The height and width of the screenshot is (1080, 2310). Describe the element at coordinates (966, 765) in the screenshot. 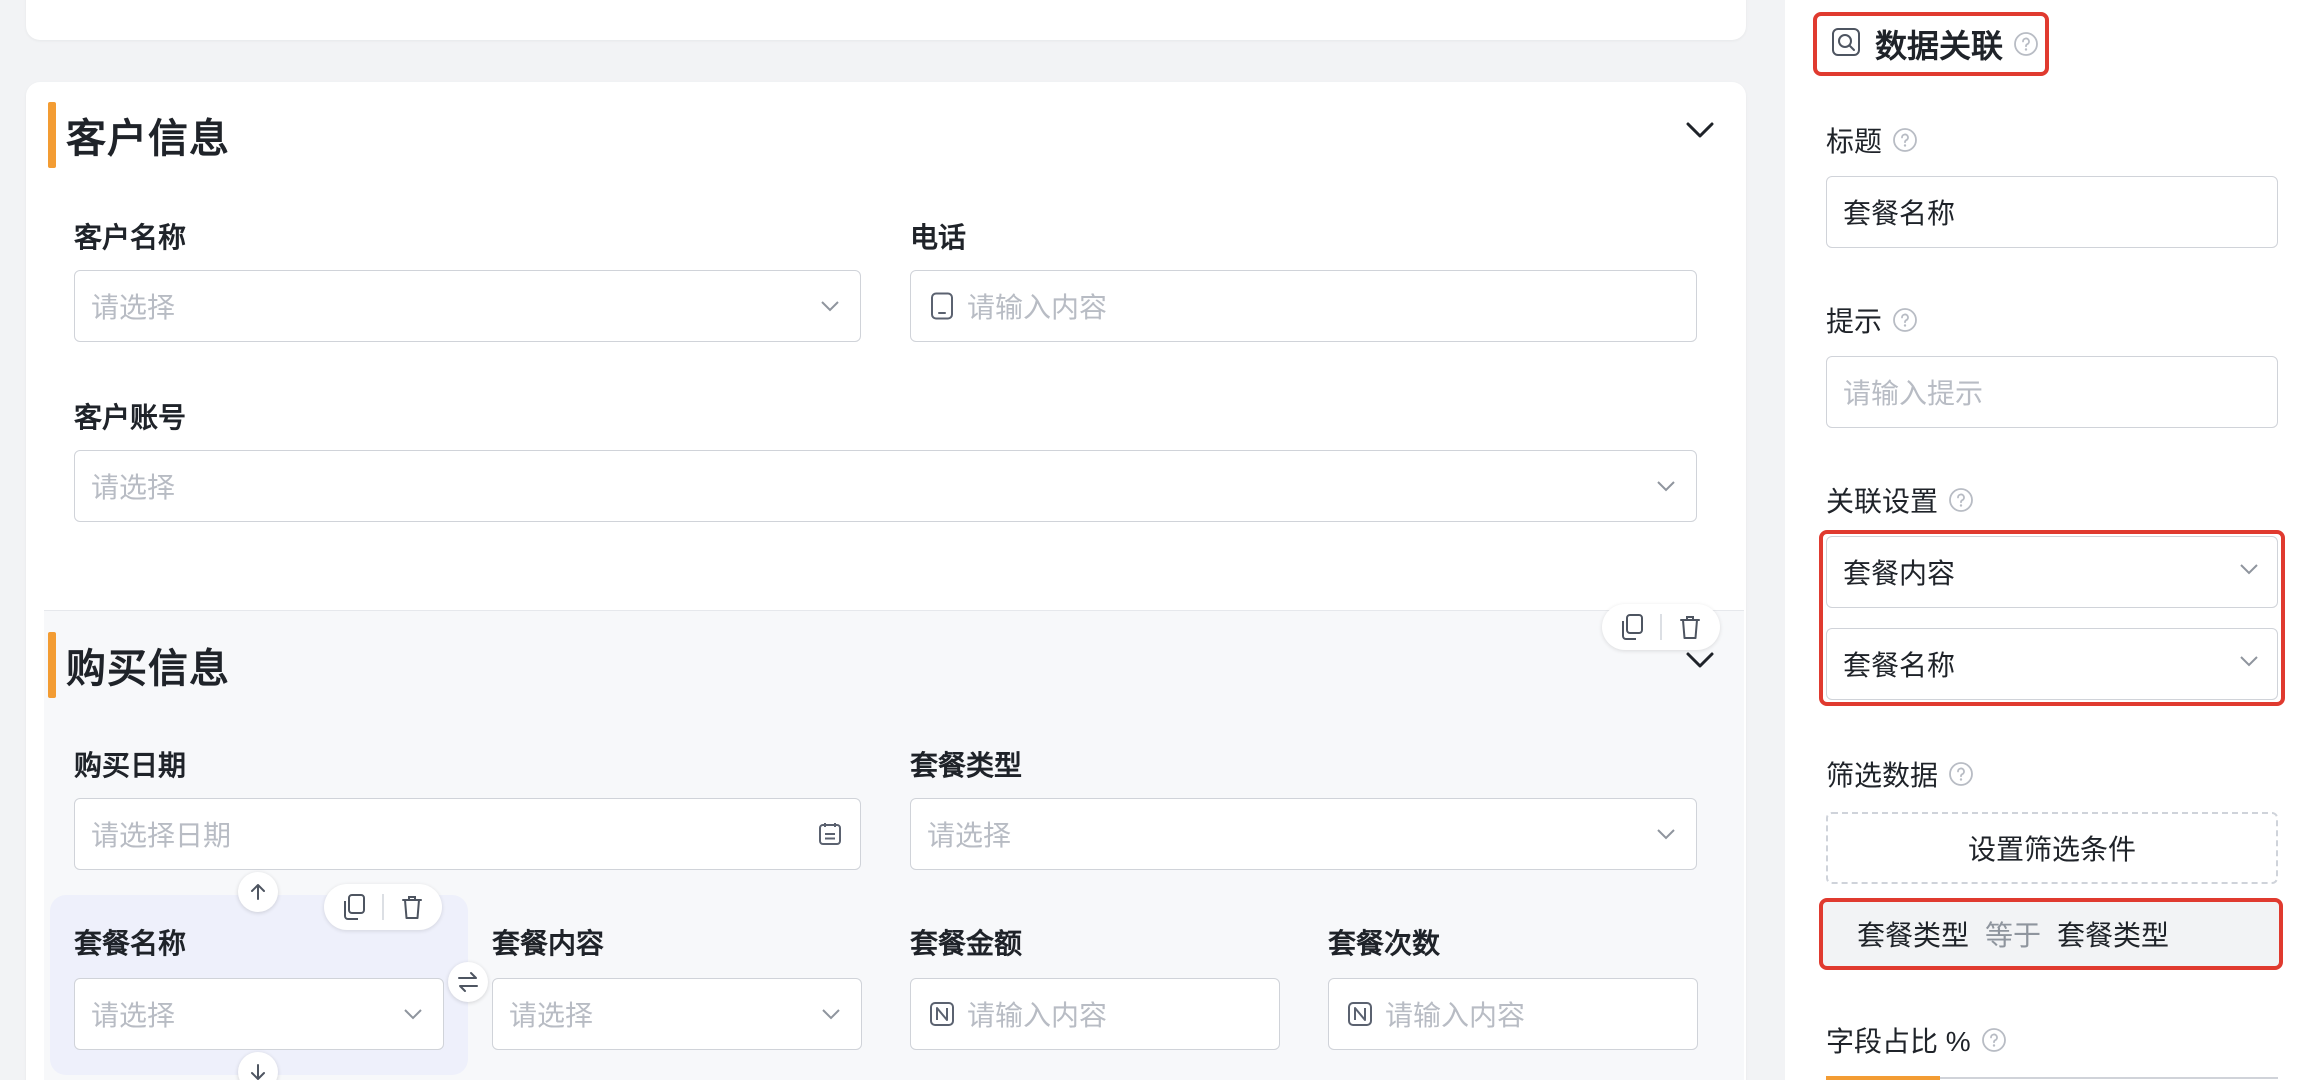

I see `package-type-label: 套餐类型` at that location.